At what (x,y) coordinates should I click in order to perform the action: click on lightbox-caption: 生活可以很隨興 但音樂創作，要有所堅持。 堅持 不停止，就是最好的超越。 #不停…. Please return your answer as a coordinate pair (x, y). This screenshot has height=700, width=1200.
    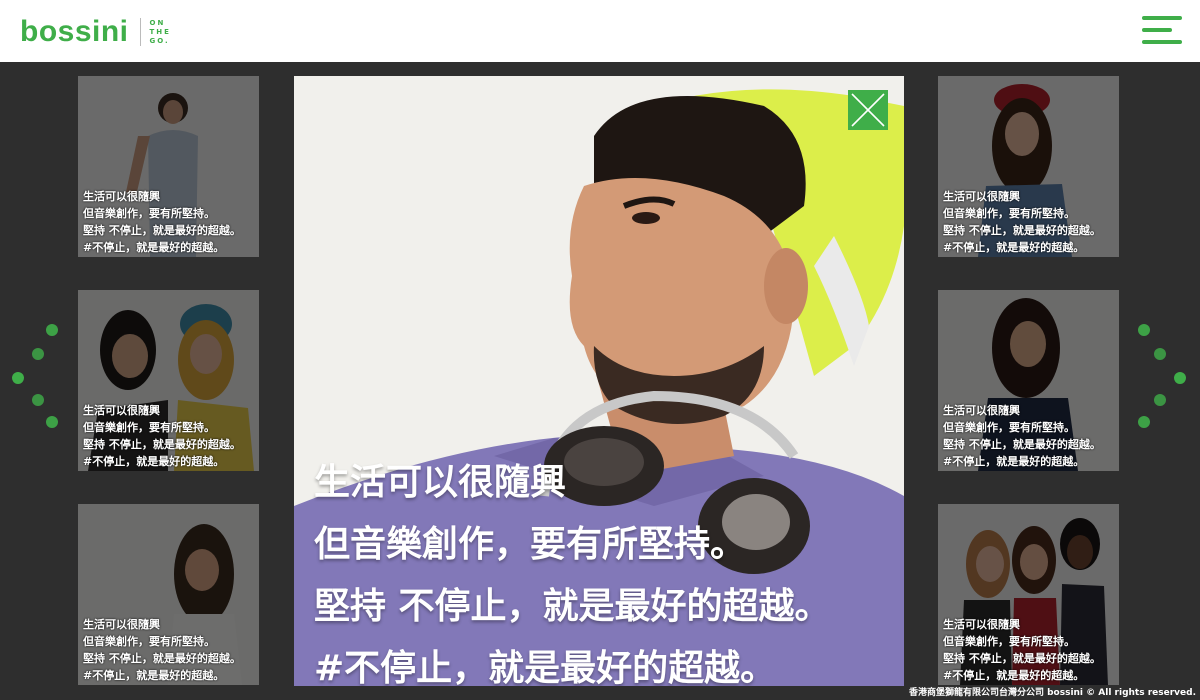
    Looking at the image, I should click on (572, 569).